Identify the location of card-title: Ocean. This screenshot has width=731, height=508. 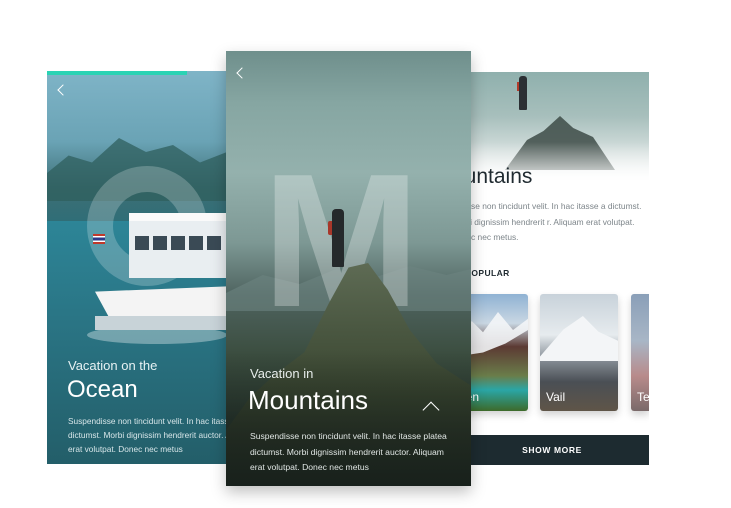
(102, 389).